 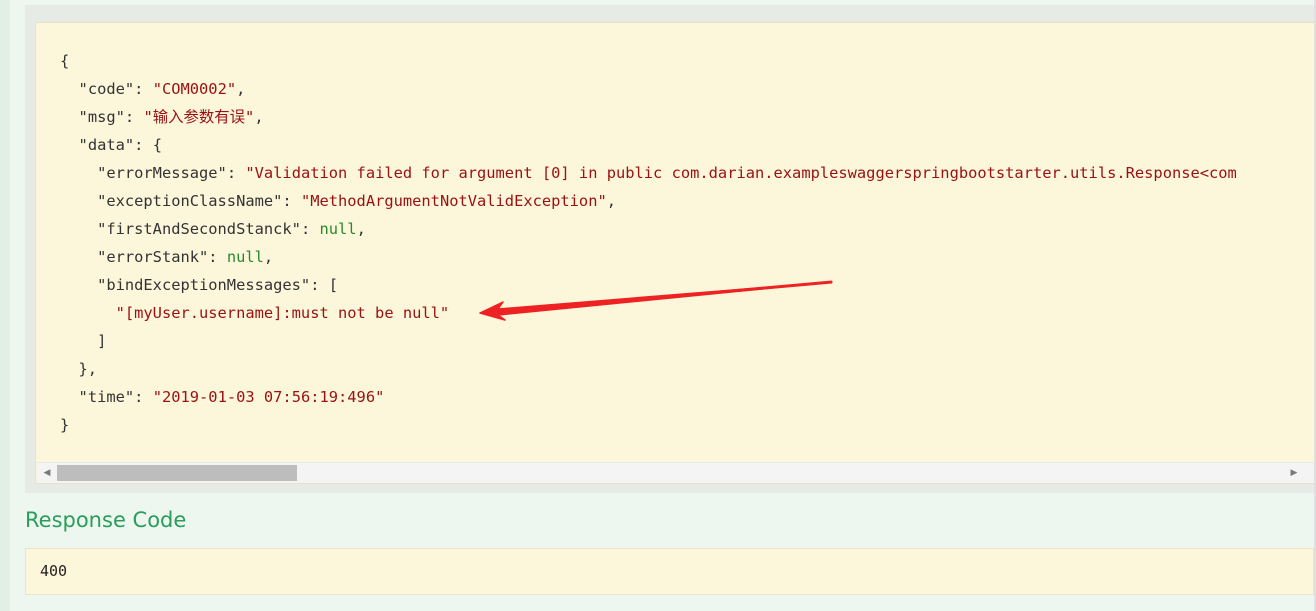 What do you see at coordinates (54, 571) in the screenshot?
I see `response-code-value: 400` at bounding box center [54, 571].